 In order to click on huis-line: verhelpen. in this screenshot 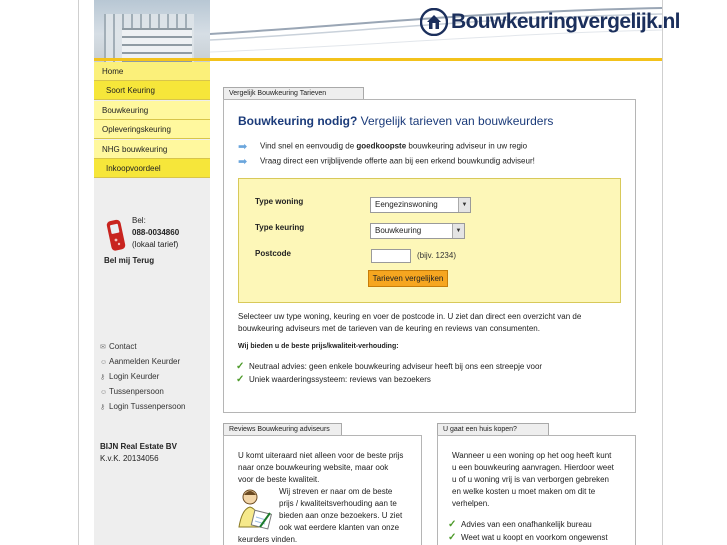, I will do `click(471, 503)`.